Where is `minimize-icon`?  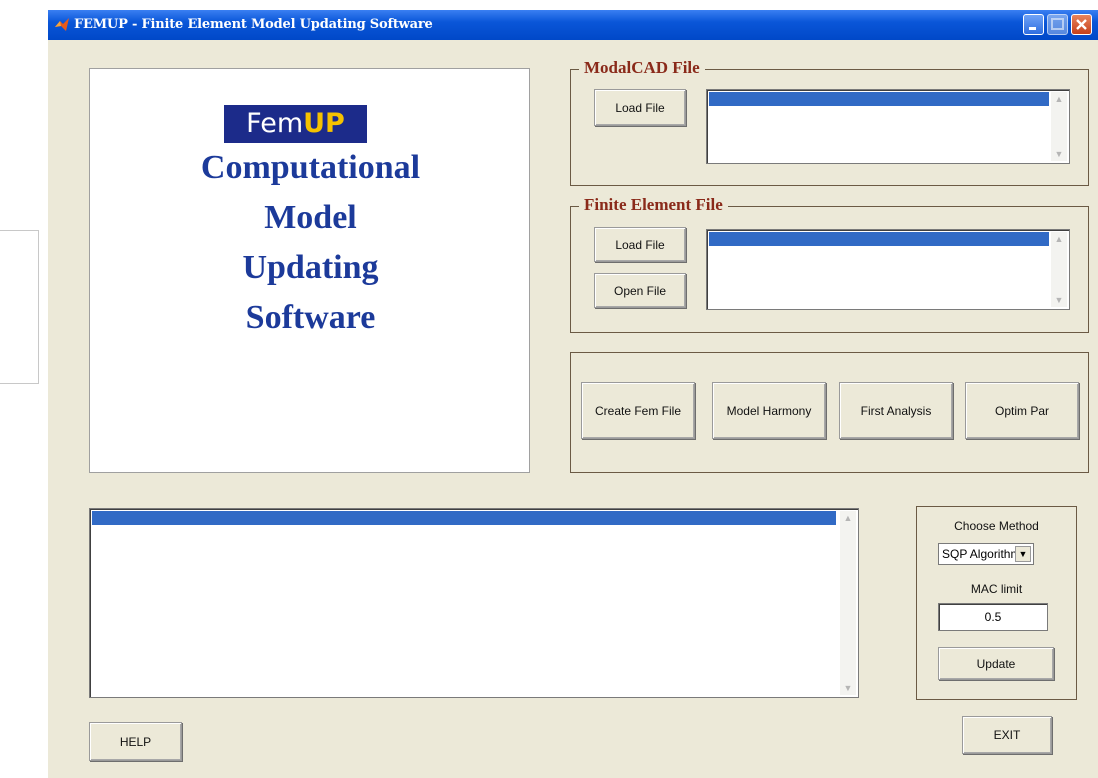 minimize-icon is located at coordinates (1032, 28).